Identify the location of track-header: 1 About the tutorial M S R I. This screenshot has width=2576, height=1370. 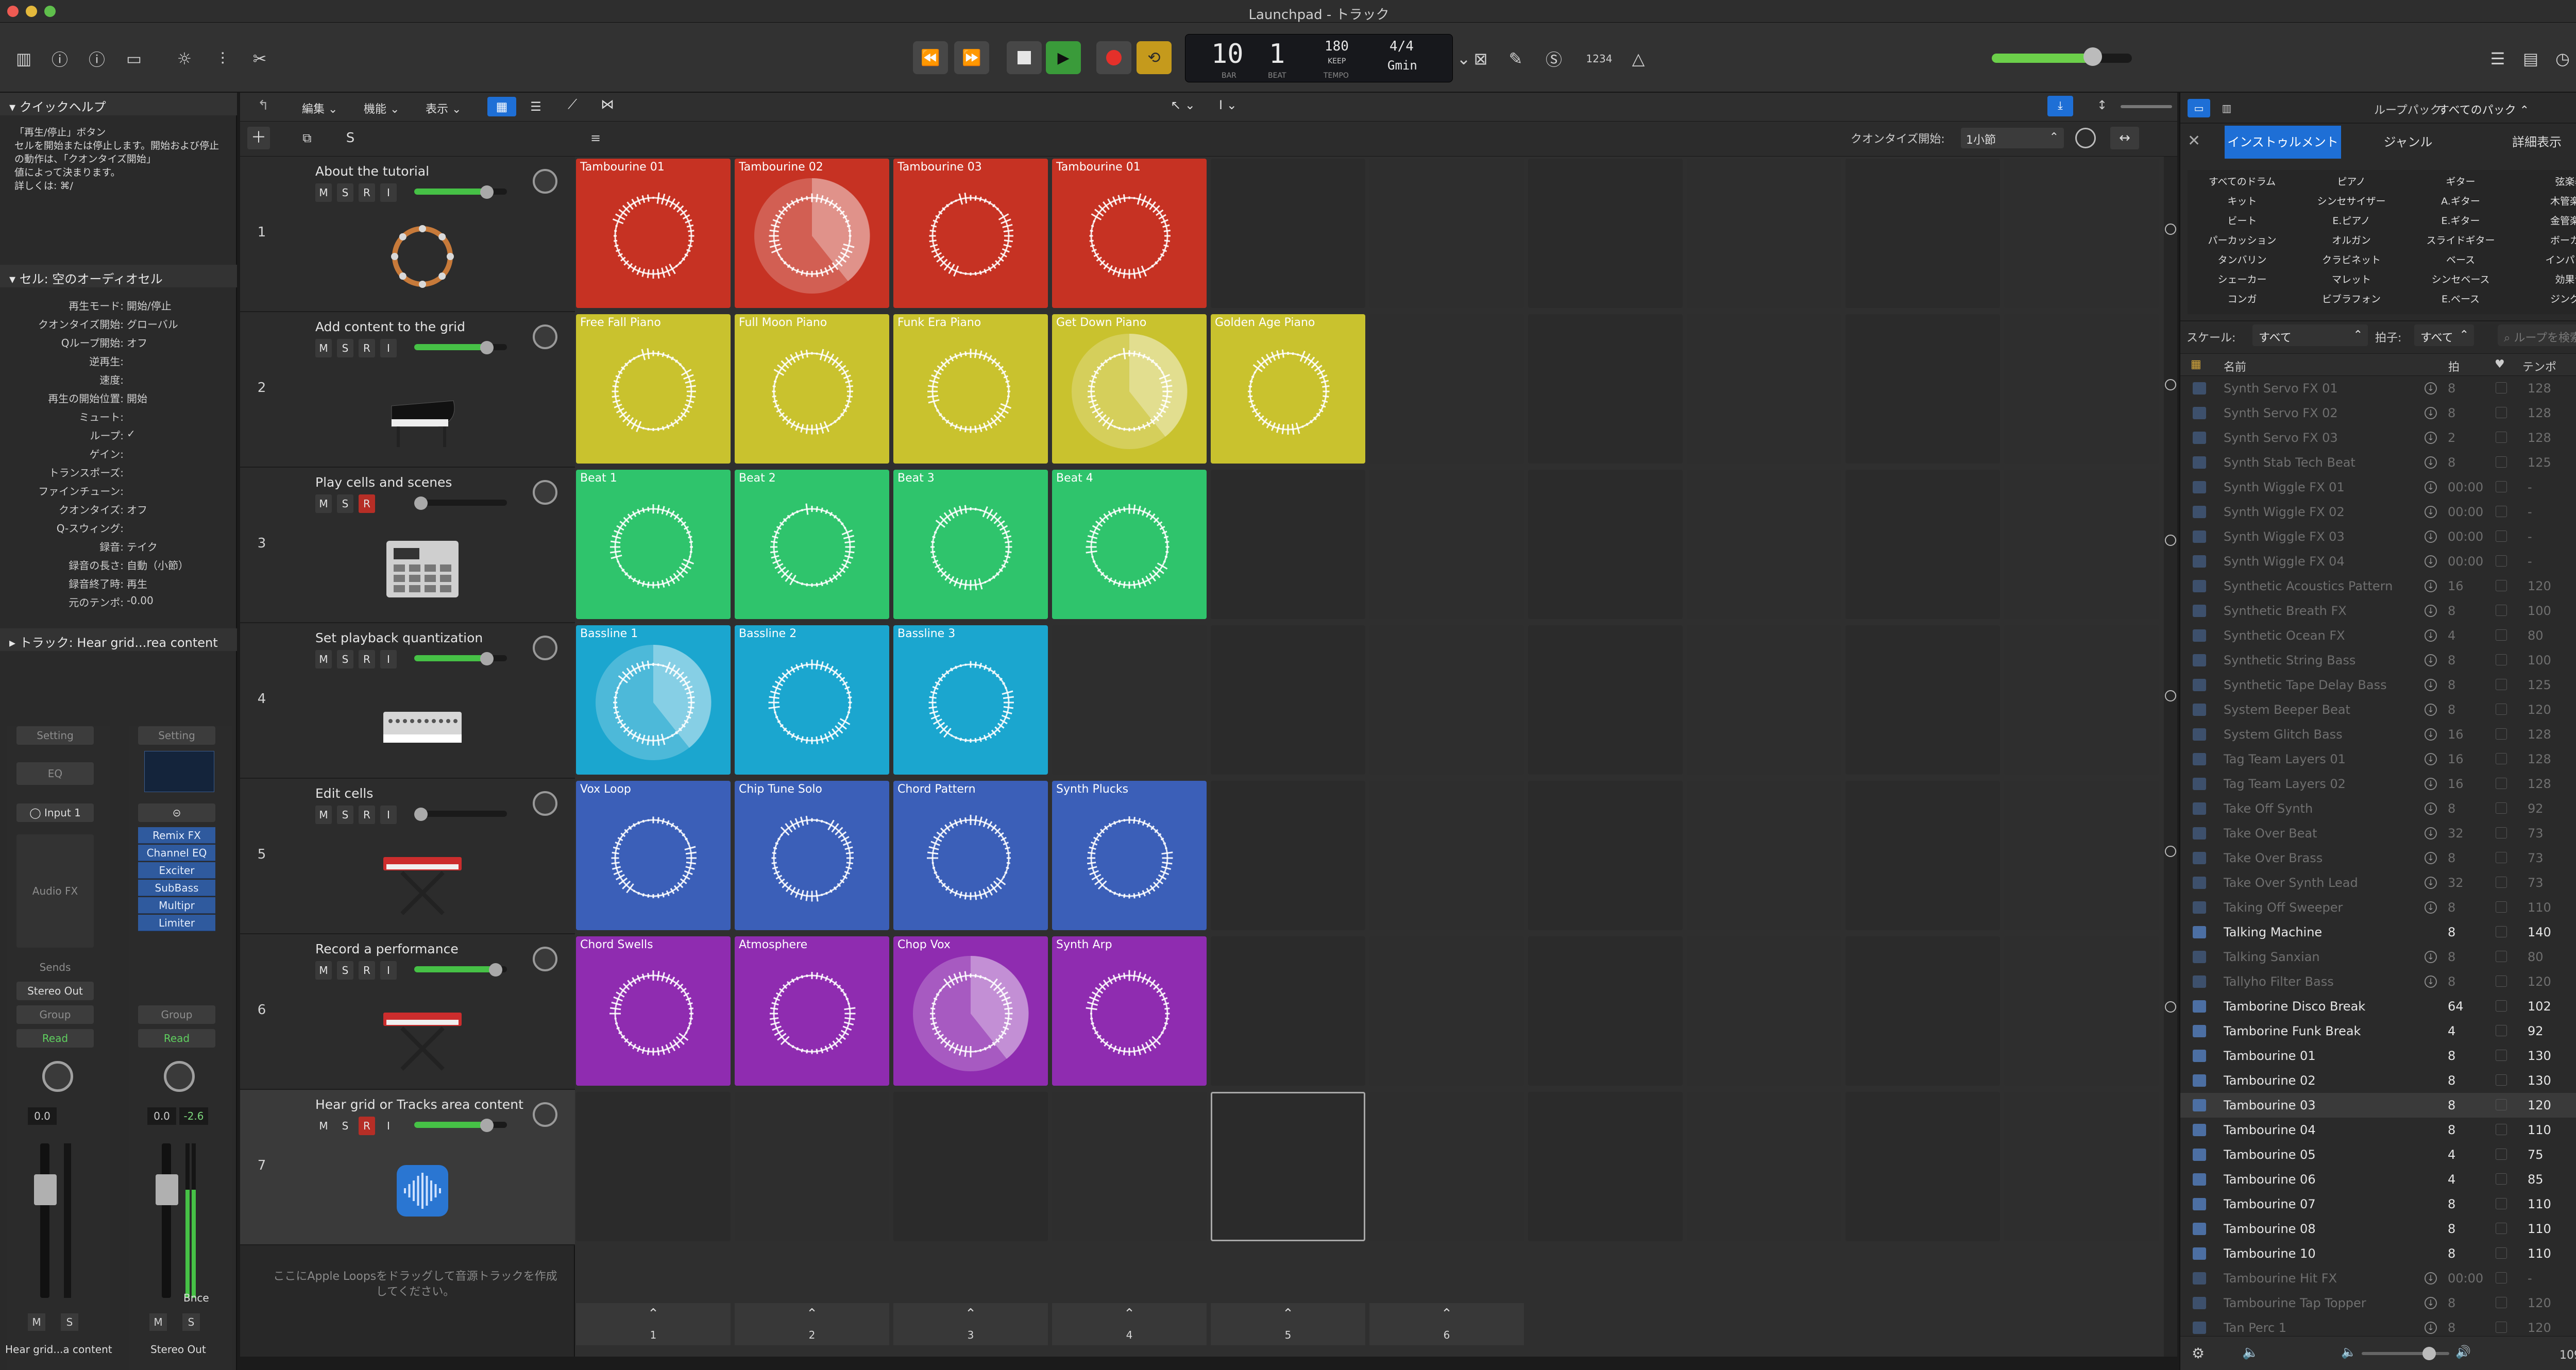
(407, 234).